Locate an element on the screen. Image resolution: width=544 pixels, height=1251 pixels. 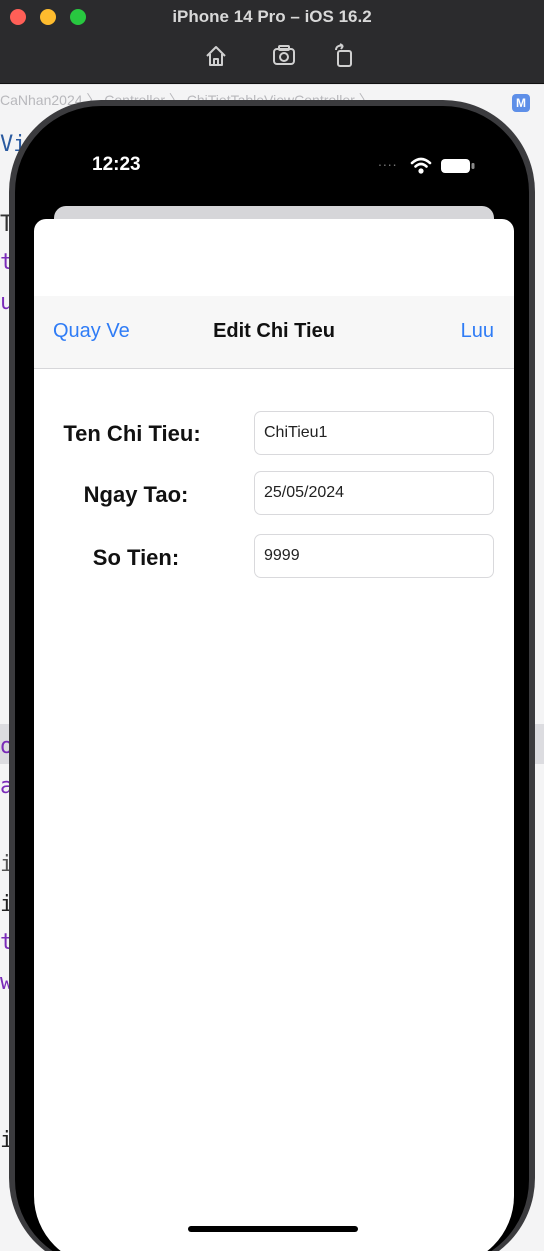
simulator-toolbar is located at coordinates (272, 57).